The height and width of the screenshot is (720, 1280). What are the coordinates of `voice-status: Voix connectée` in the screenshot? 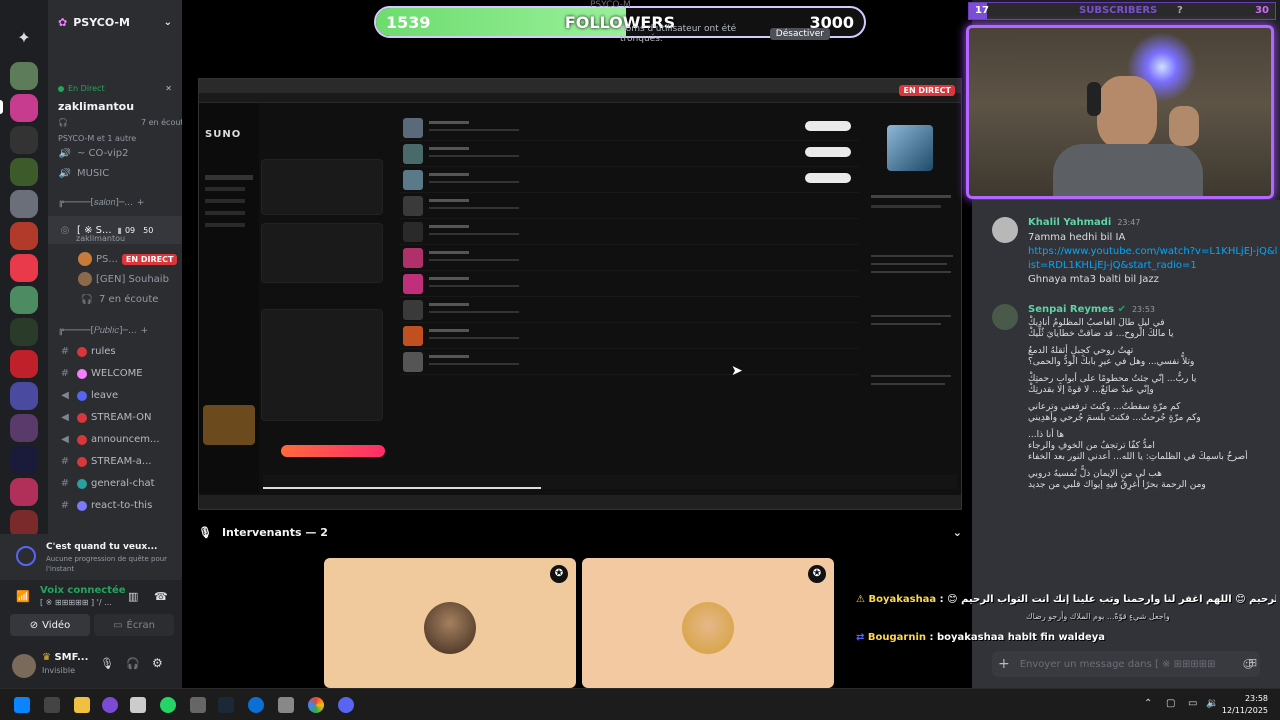 It's located at (83, 590).